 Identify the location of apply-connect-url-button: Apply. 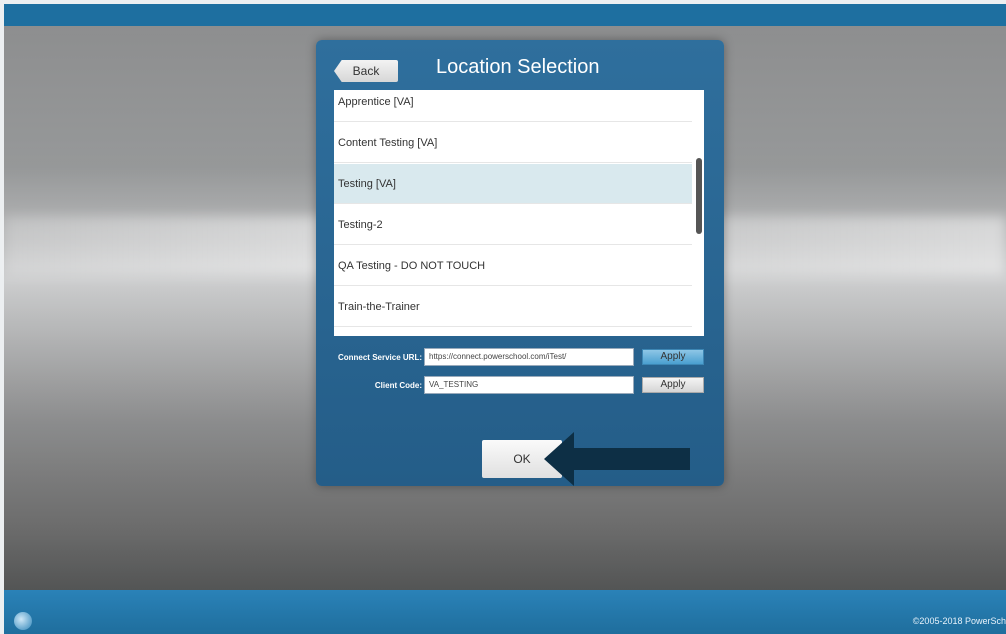
(673, 357).